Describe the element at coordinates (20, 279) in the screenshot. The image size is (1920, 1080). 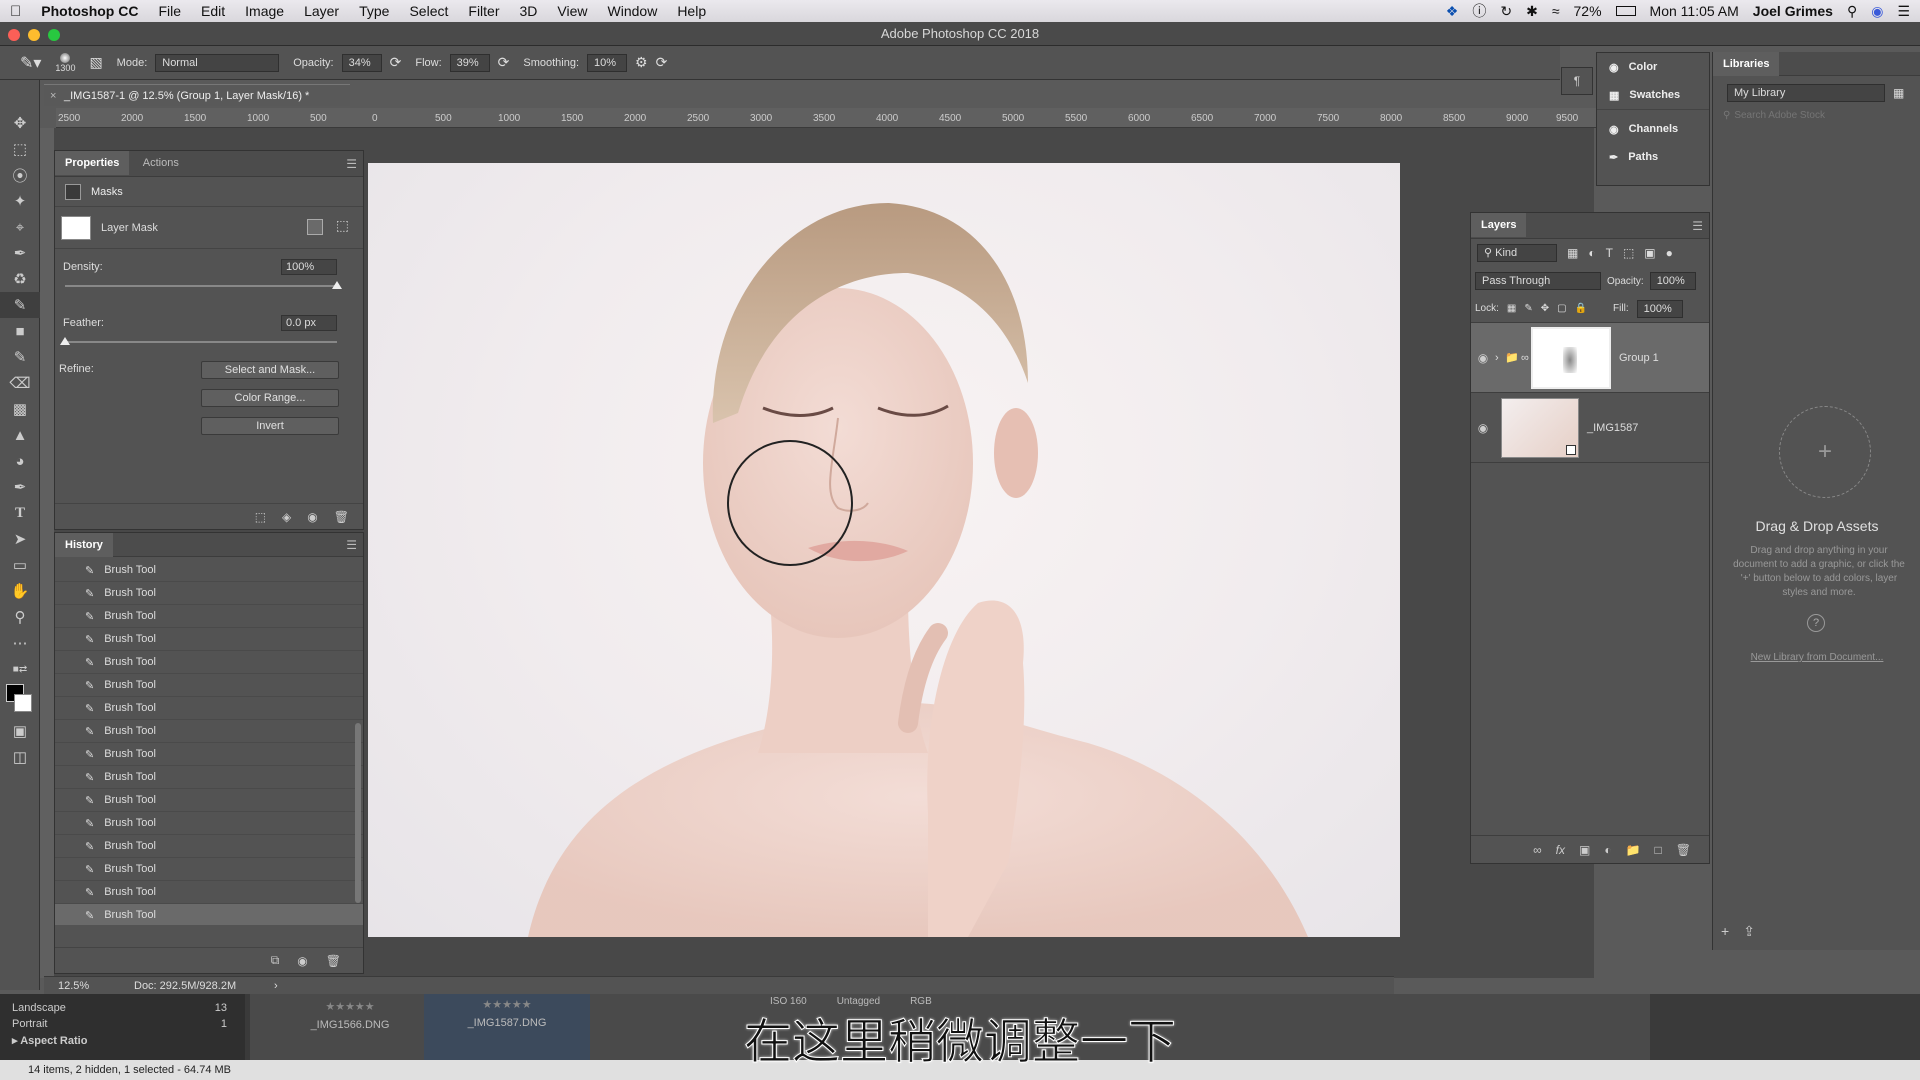
I see `healing-brush-tool-icon: ♻` at that location.